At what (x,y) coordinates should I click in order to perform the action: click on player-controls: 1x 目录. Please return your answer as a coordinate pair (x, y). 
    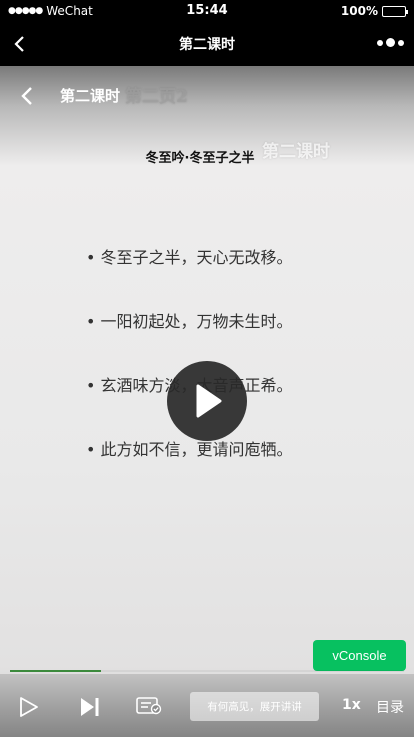
    Looking at the image, I should click on (207, 705).